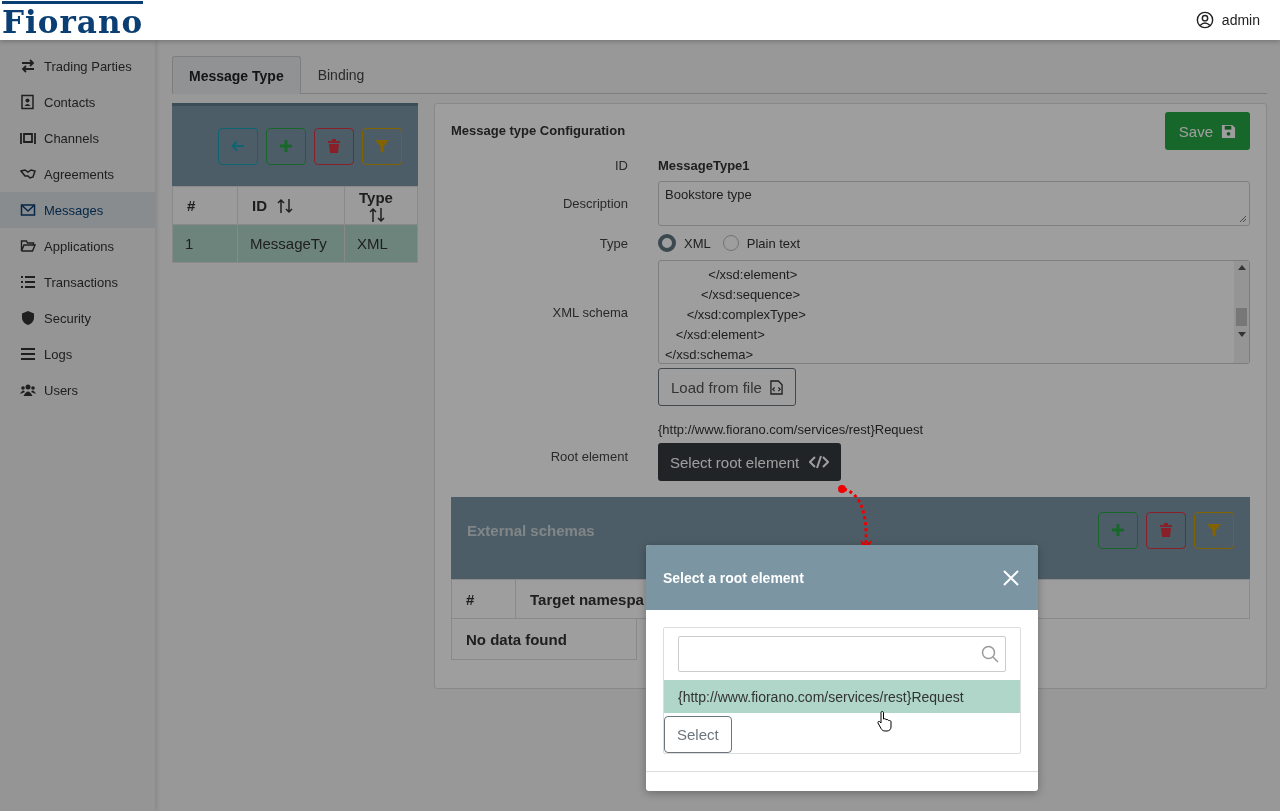  I want to click on field-label: Root element, so click(588, 456).